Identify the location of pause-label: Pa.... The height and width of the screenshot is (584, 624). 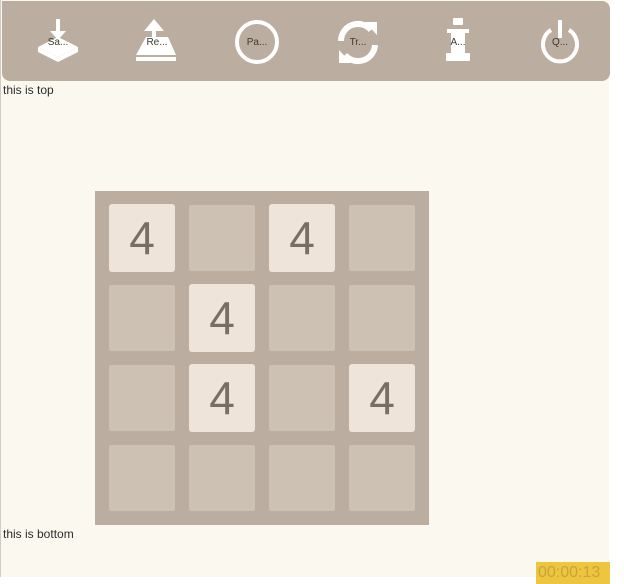
(257, 42).